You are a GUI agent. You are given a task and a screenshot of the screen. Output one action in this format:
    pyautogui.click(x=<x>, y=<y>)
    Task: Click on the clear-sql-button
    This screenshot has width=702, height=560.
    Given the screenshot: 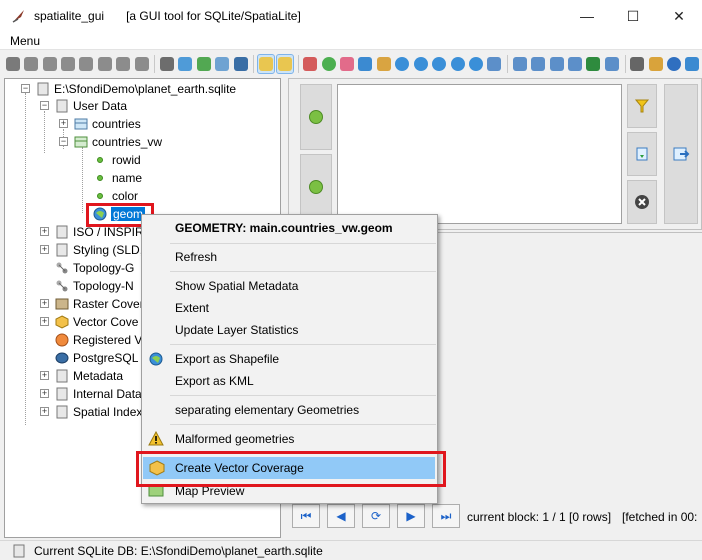 What is the action you would take?
    pyautogui.click(x=642, y=202)
    